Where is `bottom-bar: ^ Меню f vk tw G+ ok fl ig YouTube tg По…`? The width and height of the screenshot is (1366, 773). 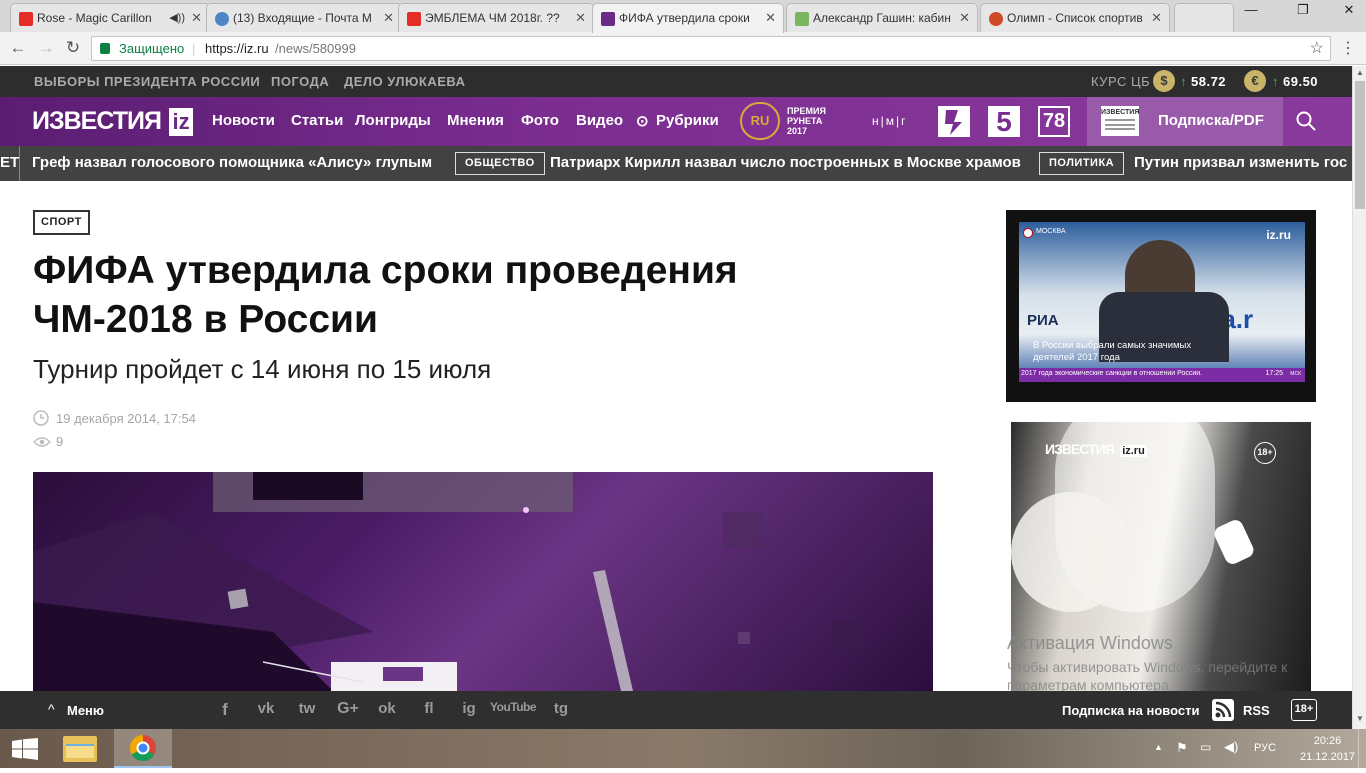 bottom-bar: ^ Меню f vk tw G+ ok fl ig YouTube tg По… is located at coordinates (676, 710).